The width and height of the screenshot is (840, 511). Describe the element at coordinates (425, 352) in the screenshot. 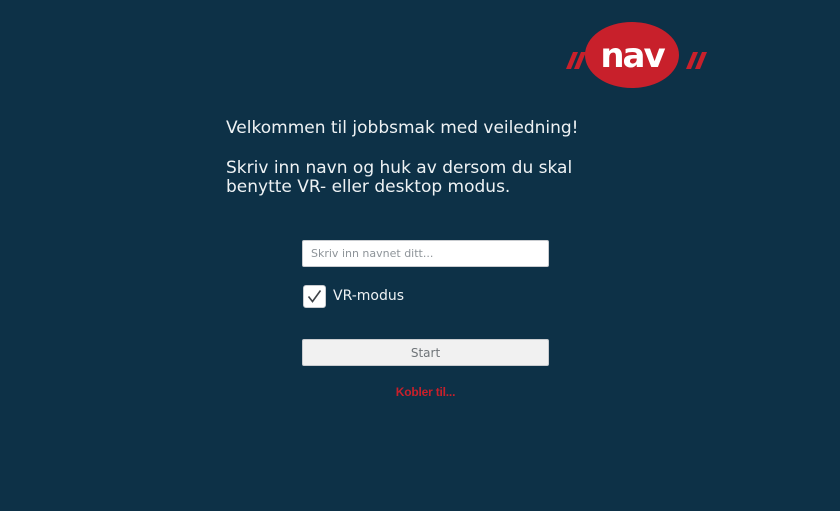

I see `start-button: Start` at that location.